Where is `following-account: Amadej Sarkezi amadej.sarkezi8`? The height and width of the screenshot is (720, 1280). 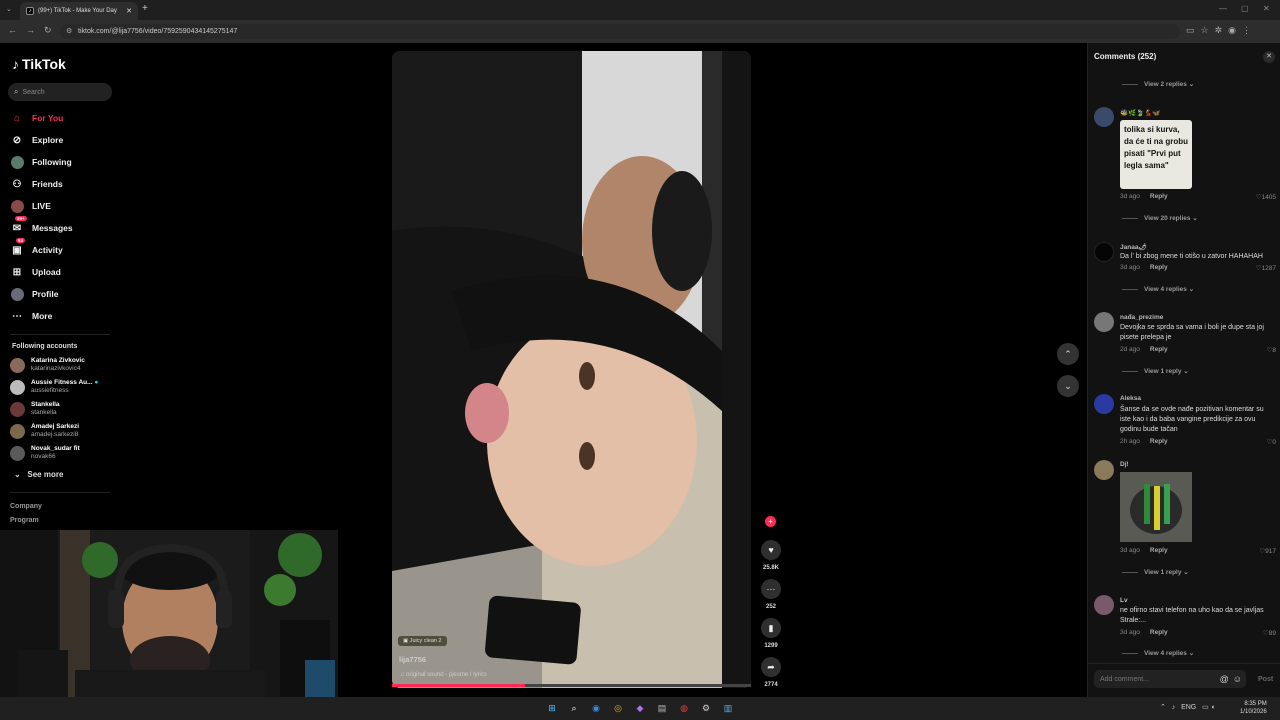 following-account: Amadej Sarkezi amadej.sarkezi8 is located at coordinates (44, 431).